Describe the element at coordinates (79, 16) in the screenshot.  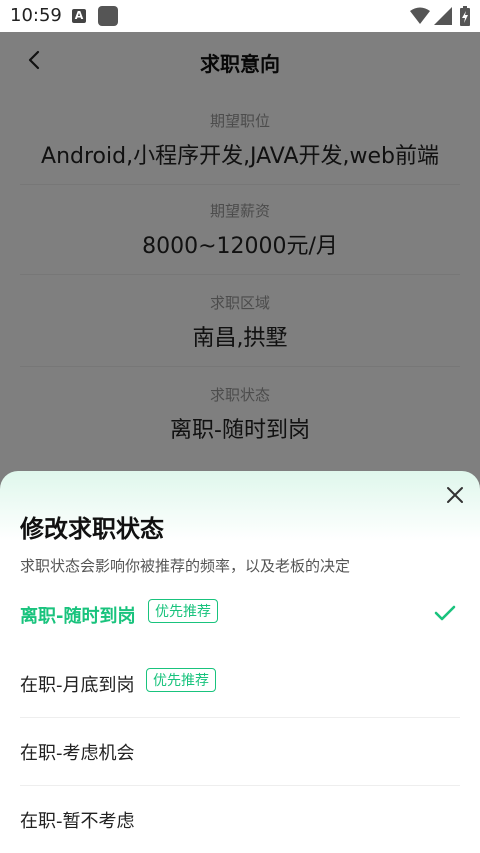
I see `app-notification-icon: A` at that location.